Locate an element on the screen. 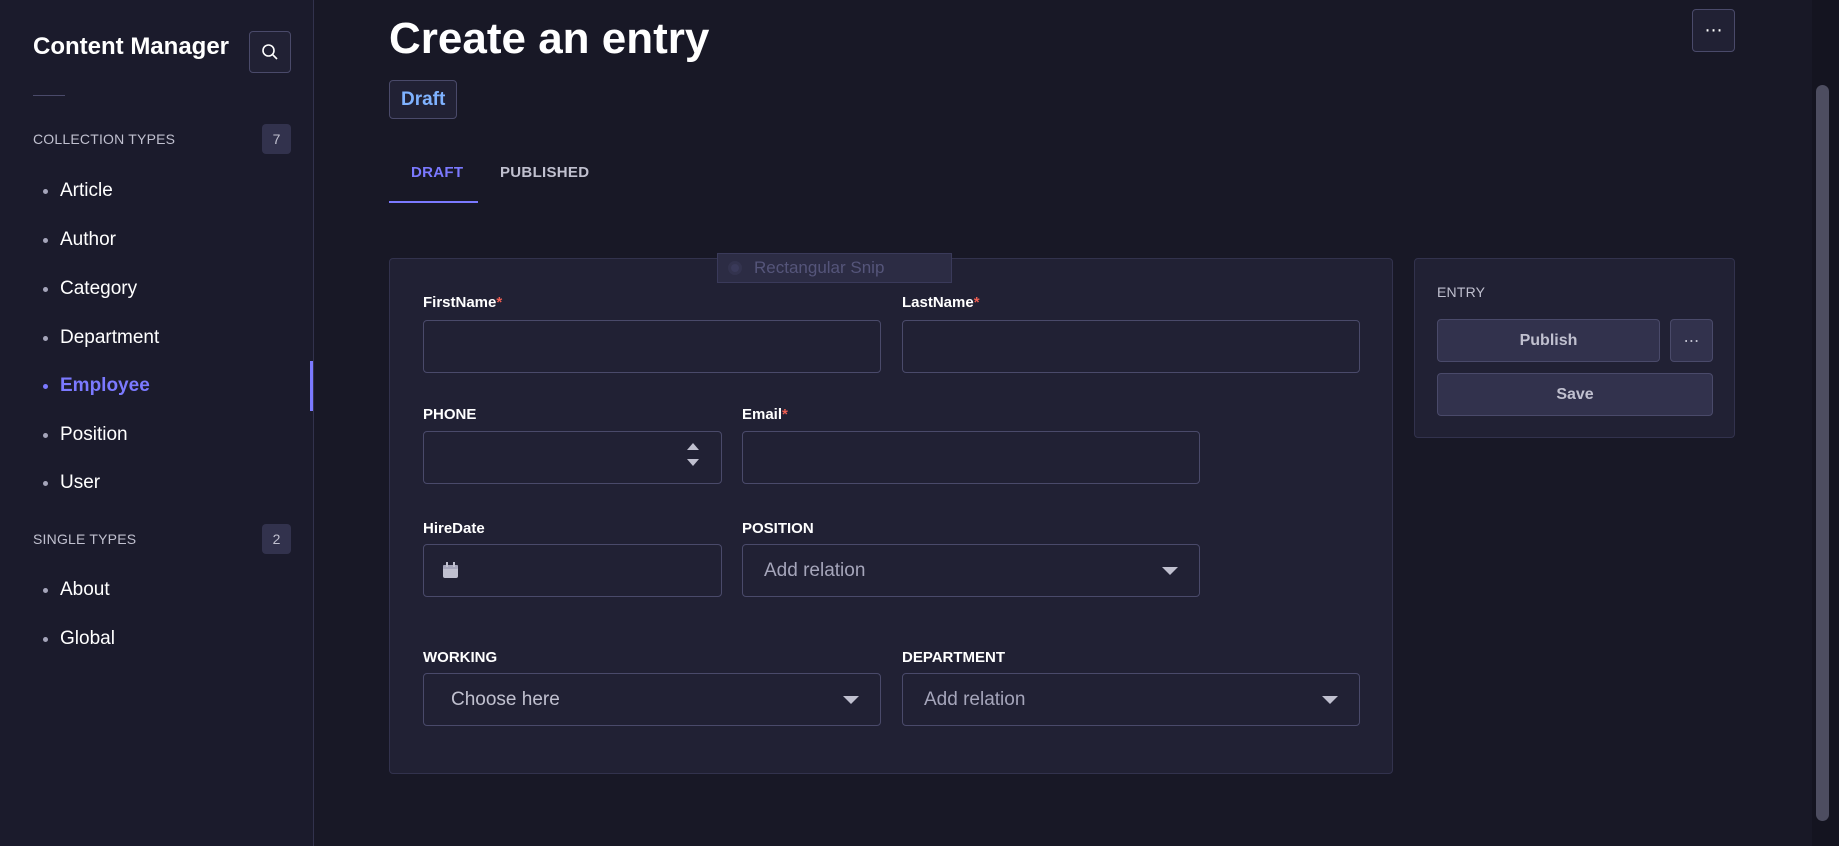 This screenshot has width=1839, height=846. firstname-field is located at coordinates (652, 346).